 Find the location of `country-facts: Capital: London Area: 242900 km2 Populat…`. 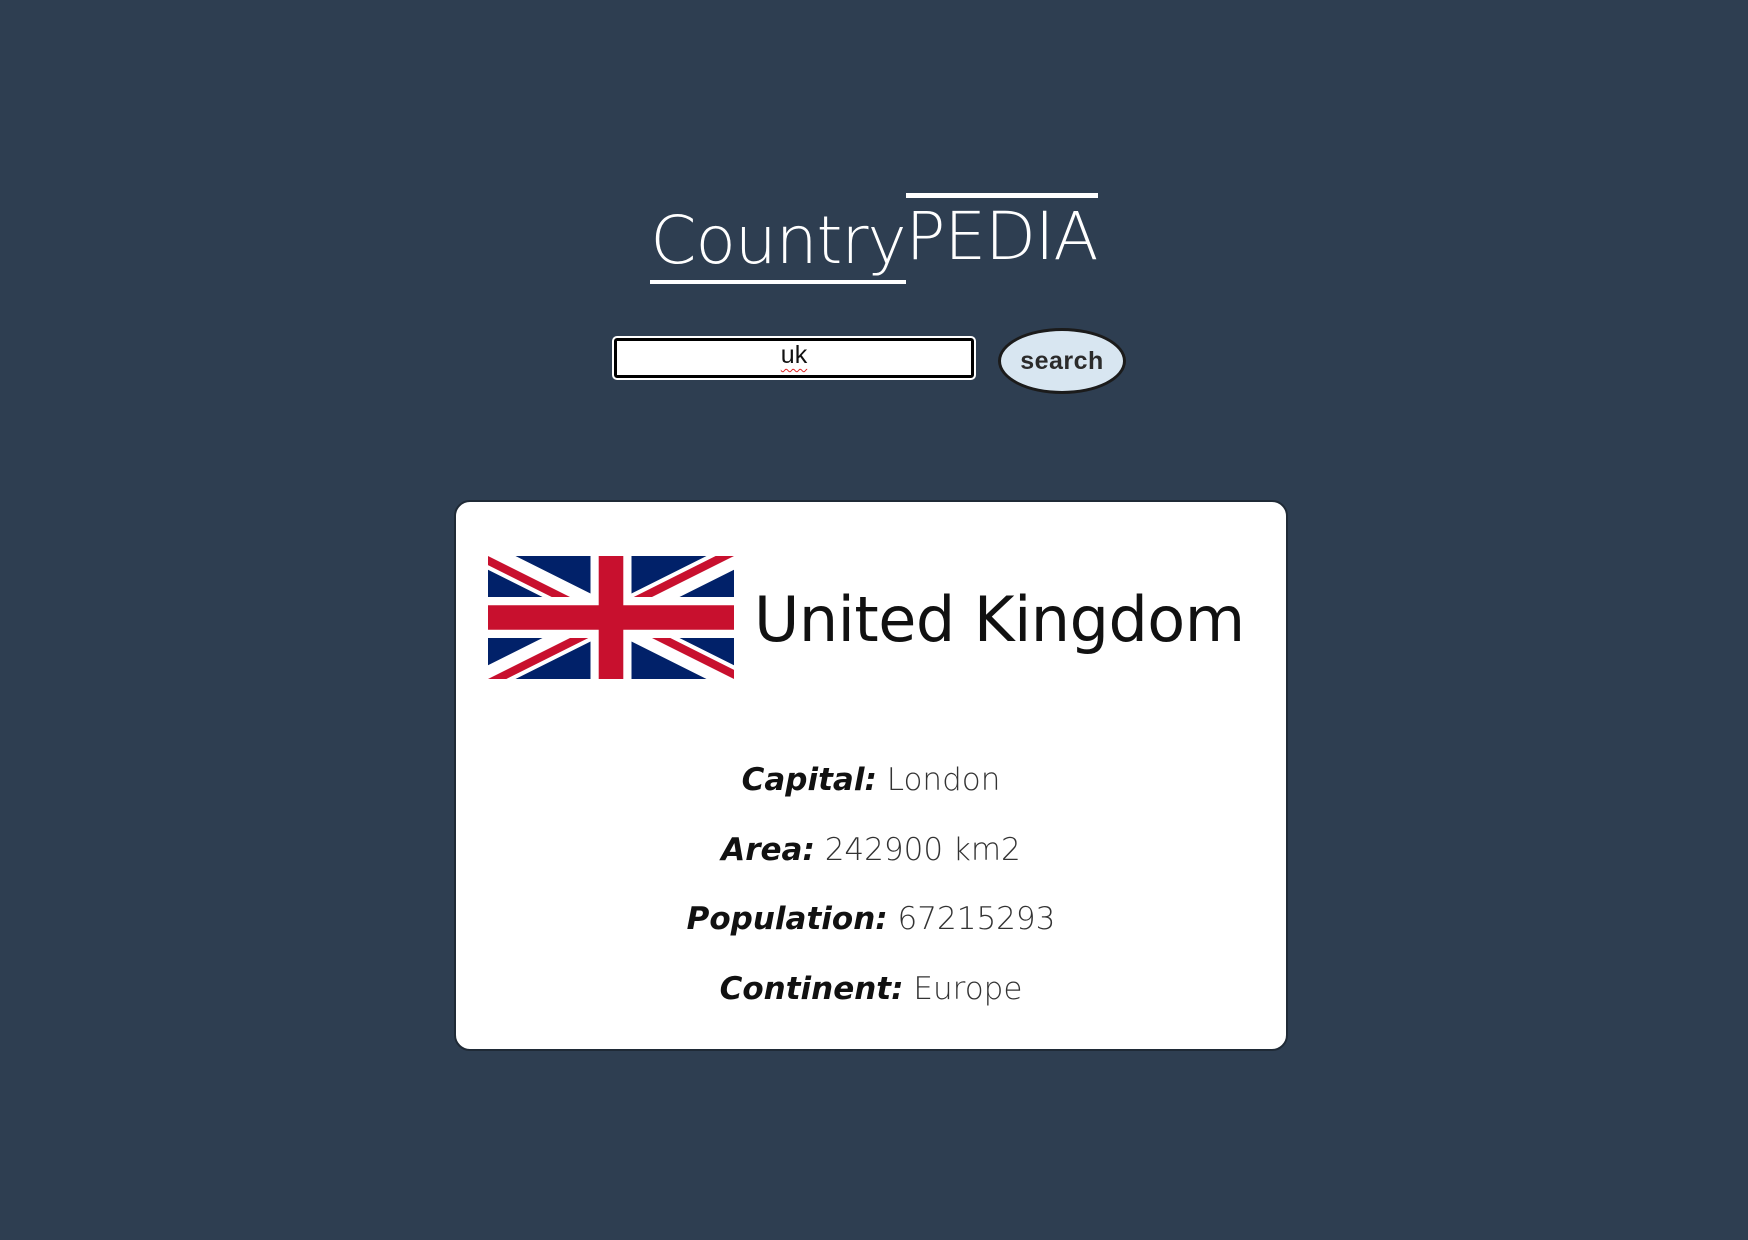

country-facts: Capital: London Area: 242900 km2 Populat… is located at coordinates (871, 885).